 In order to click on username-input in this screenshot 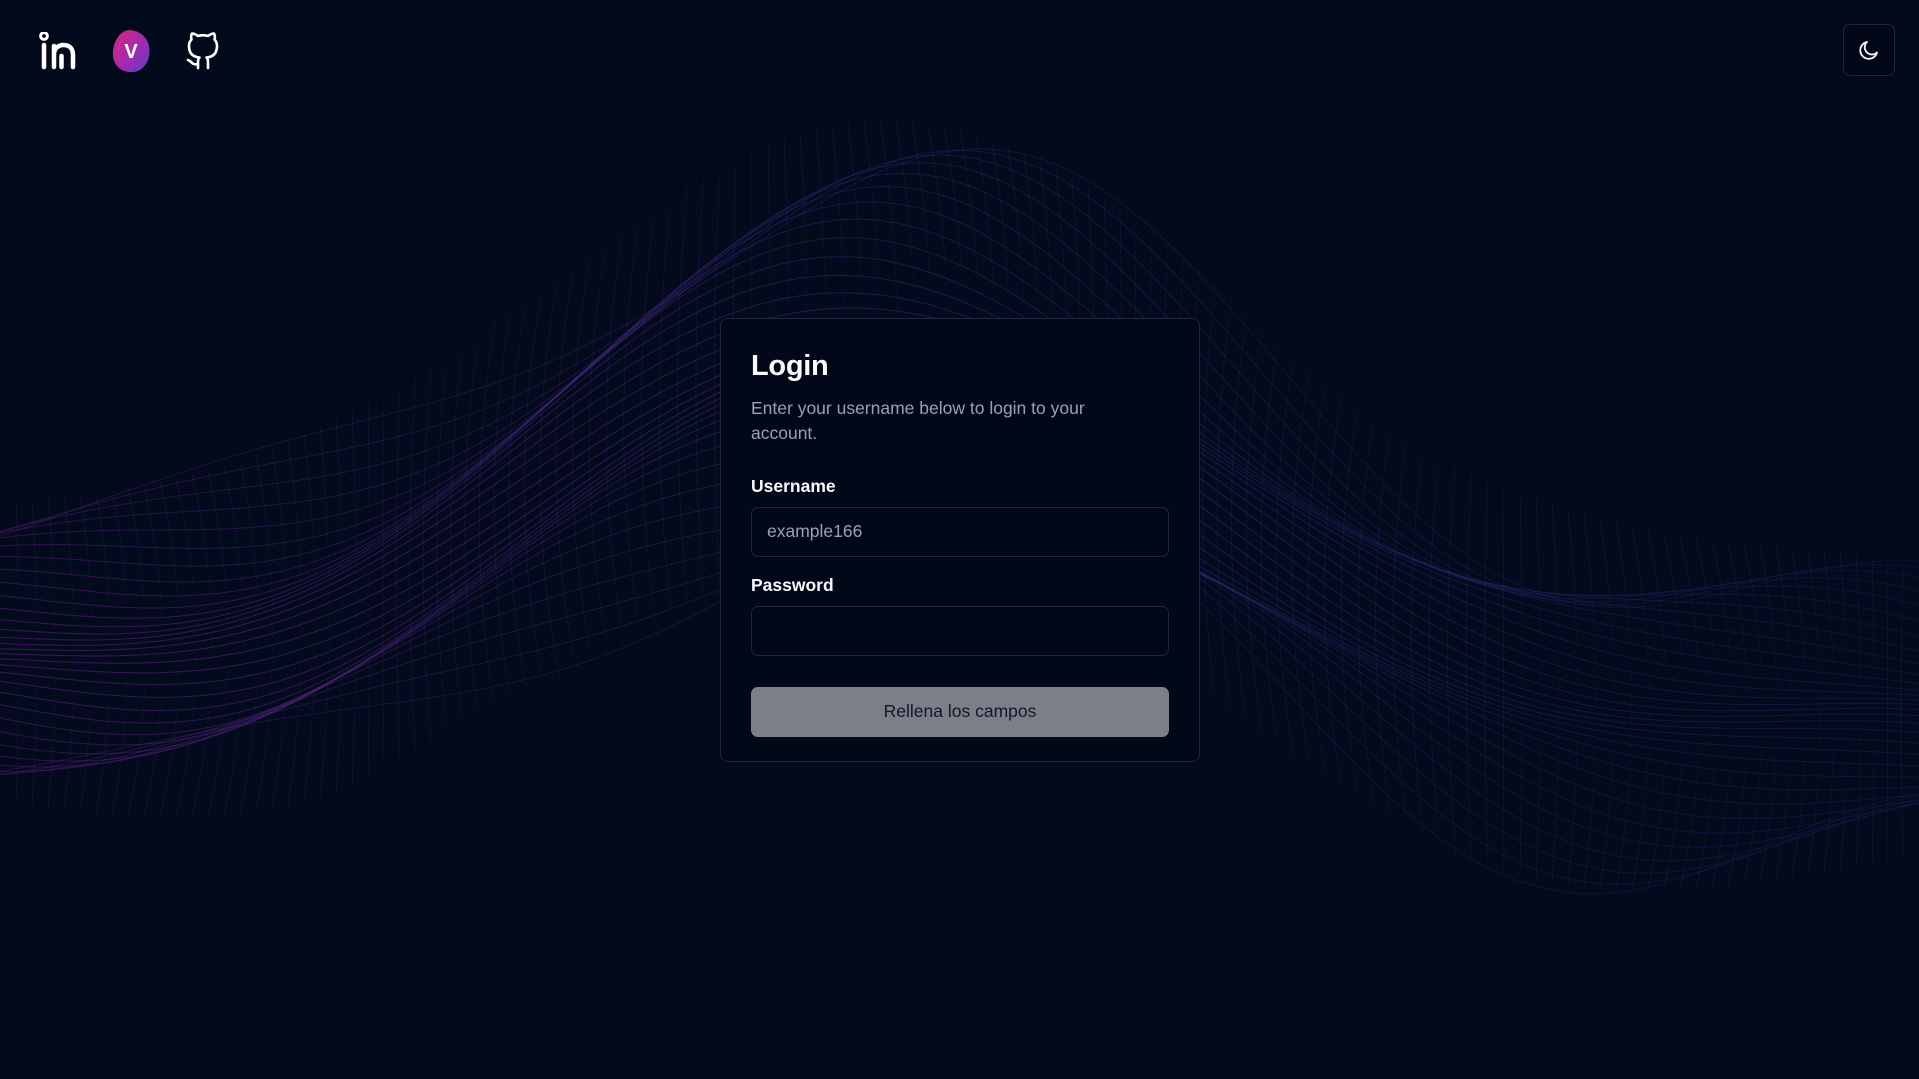, I will do `click(960, 531)`.